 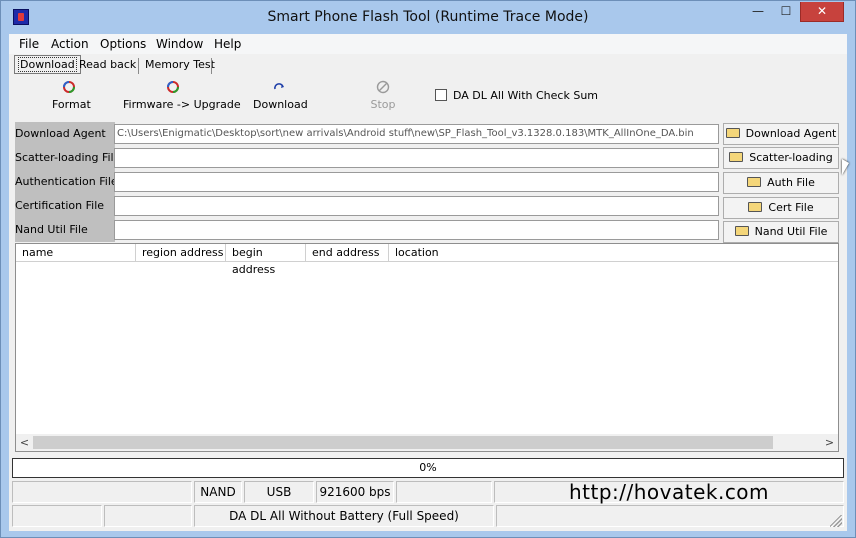 What do you see at coordinates (416, 182) in the screenshot?
I see `auth-field` at bounding box center [416, 182].